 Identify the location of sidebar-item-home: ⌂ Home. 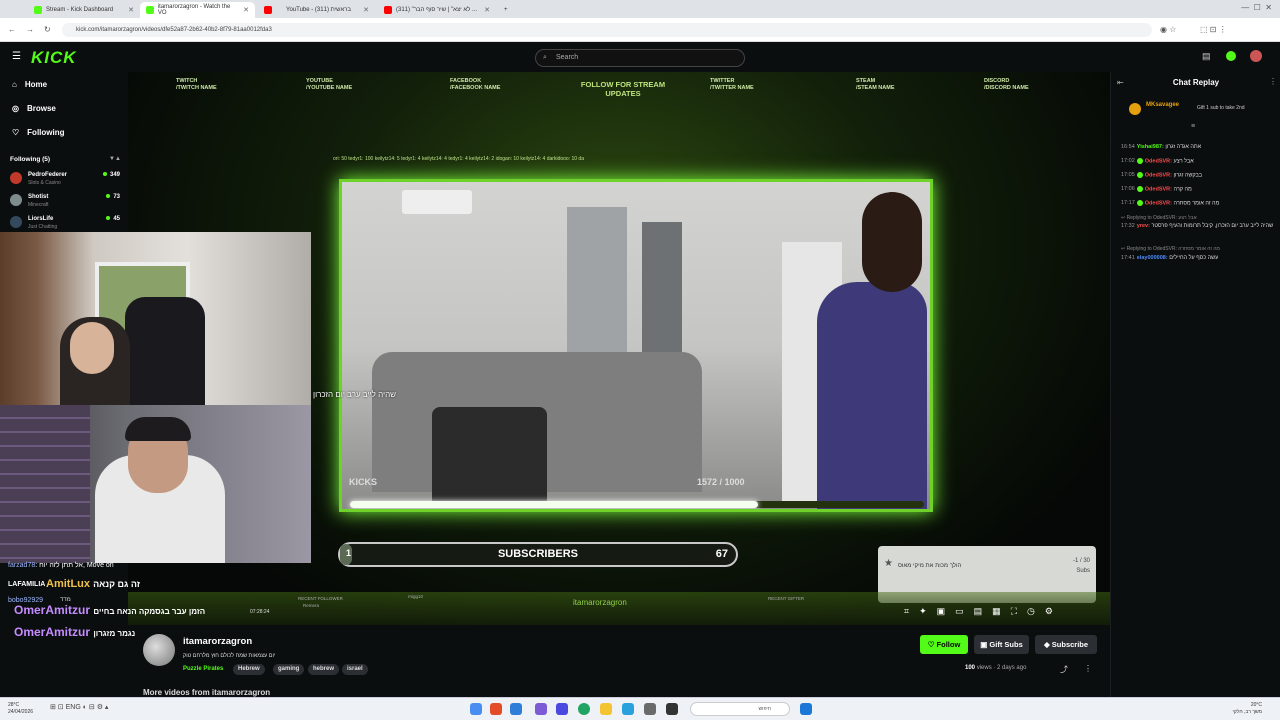
(29, 84).